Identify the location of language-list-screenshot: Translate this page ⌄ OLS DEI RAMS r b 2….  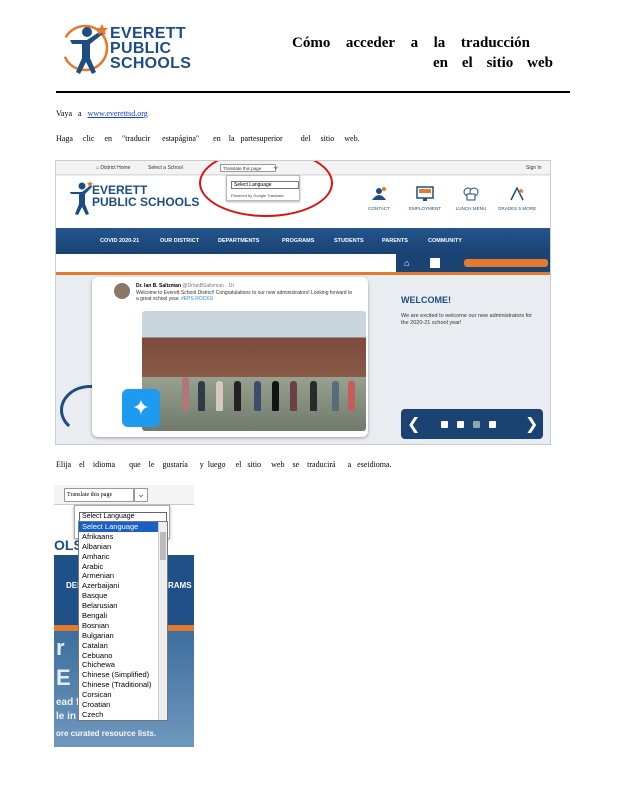
(124, 616).